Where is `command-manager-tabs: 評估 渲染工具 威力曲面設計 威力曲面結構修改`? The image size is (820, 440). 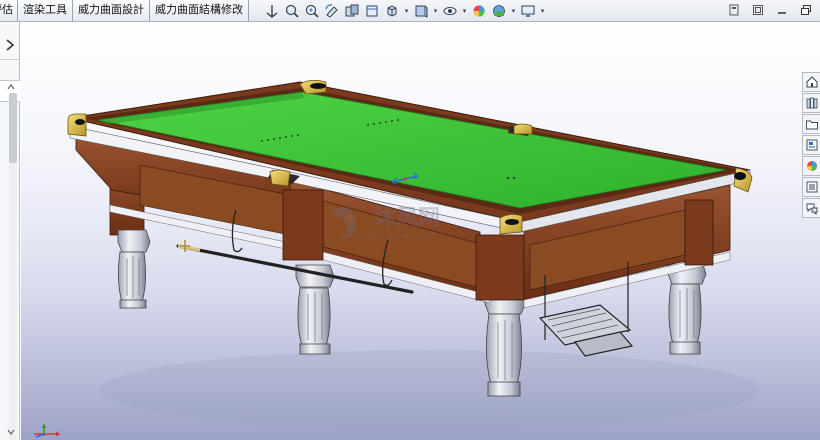 command-manager-tabs: 評估 渲染工具 威力曲面設計 威力曲面結構修改 is located at coordinates (124, 10).